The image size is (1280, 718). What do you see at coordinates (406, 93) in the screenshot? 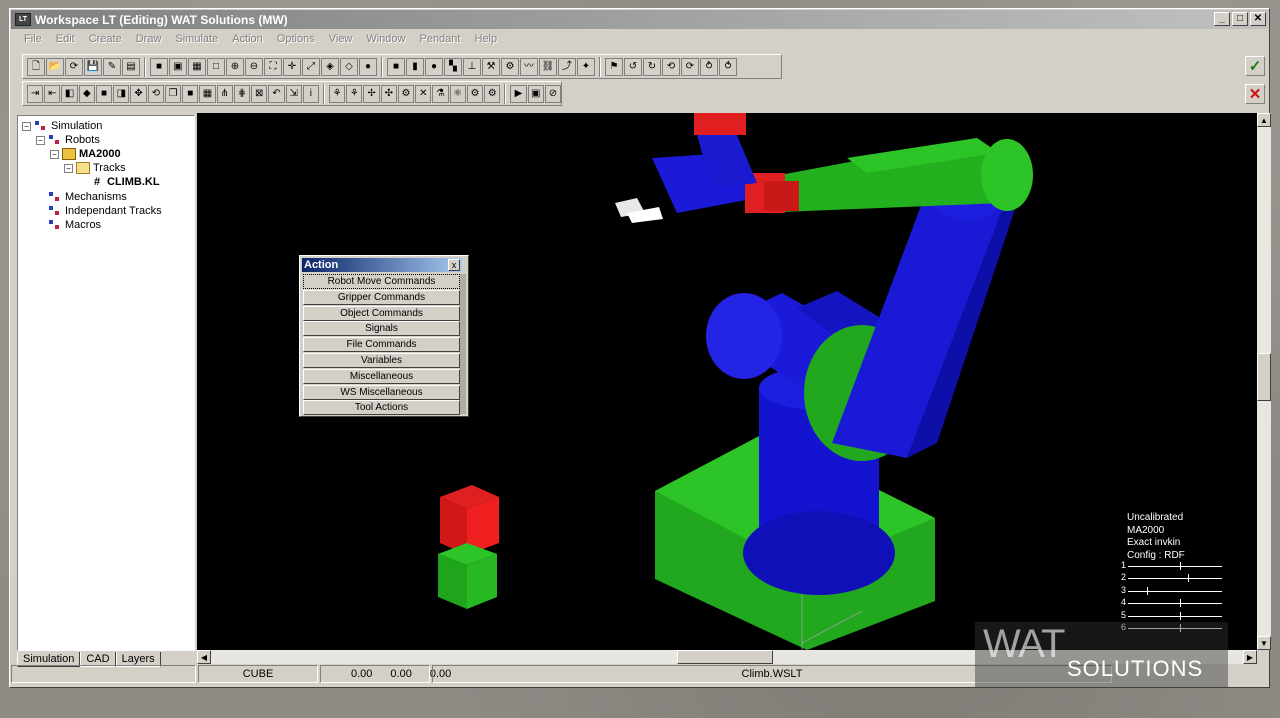
I see `robot-e-button: ⚙` at bounding box center [406, 93].